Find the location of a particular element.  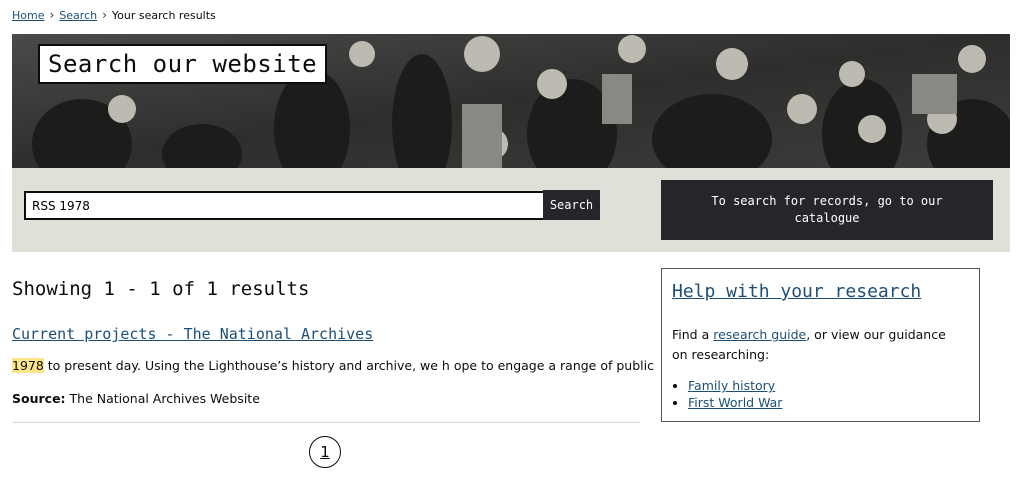

result-title-link: Current projects - The National Archives is located at coordinates (192, 334).